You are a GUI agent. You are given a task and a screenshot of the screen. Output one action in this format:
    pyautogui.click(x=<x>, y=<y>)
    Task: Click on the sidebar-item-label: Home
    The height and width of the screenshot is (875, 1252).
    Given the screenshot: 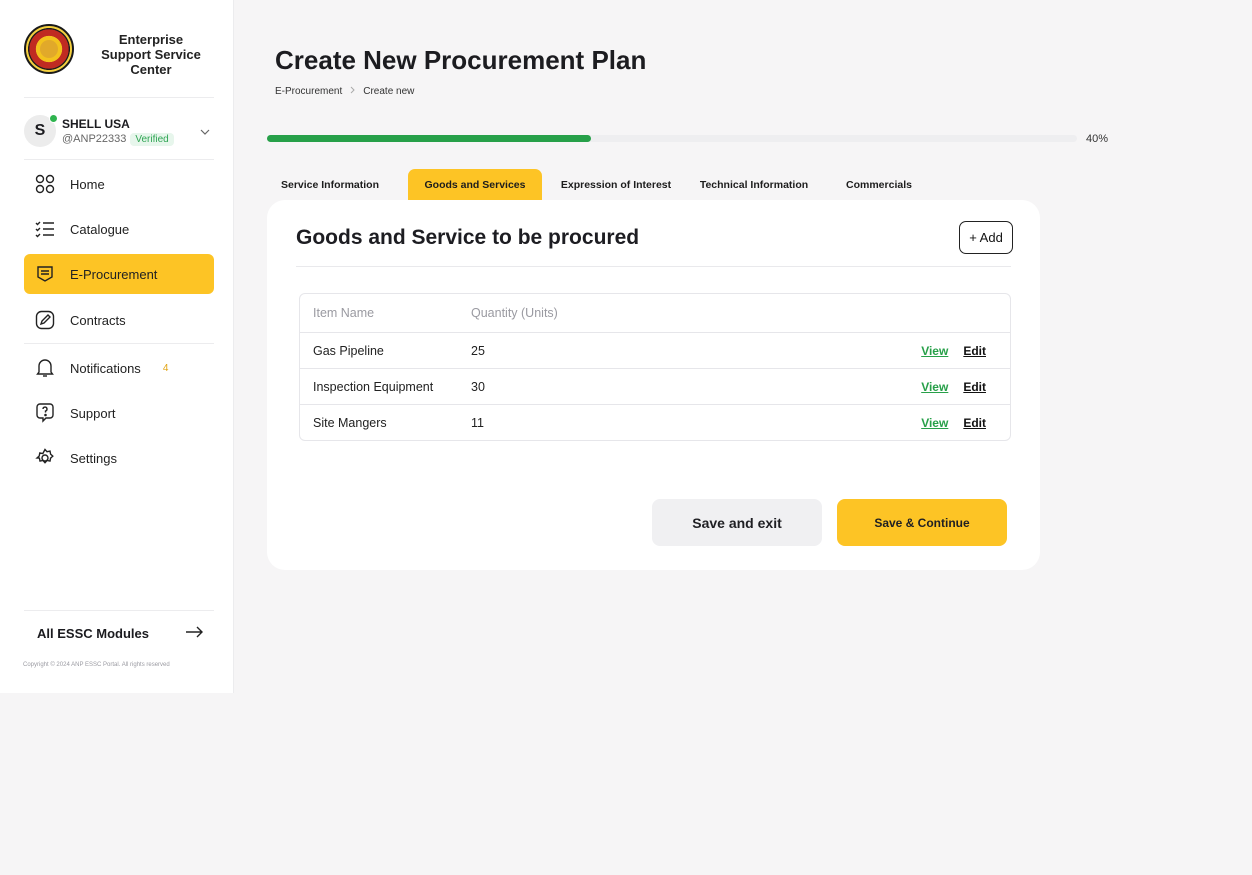 What is the action you would take?
    pyautogui.click(x=87, y=184)
    